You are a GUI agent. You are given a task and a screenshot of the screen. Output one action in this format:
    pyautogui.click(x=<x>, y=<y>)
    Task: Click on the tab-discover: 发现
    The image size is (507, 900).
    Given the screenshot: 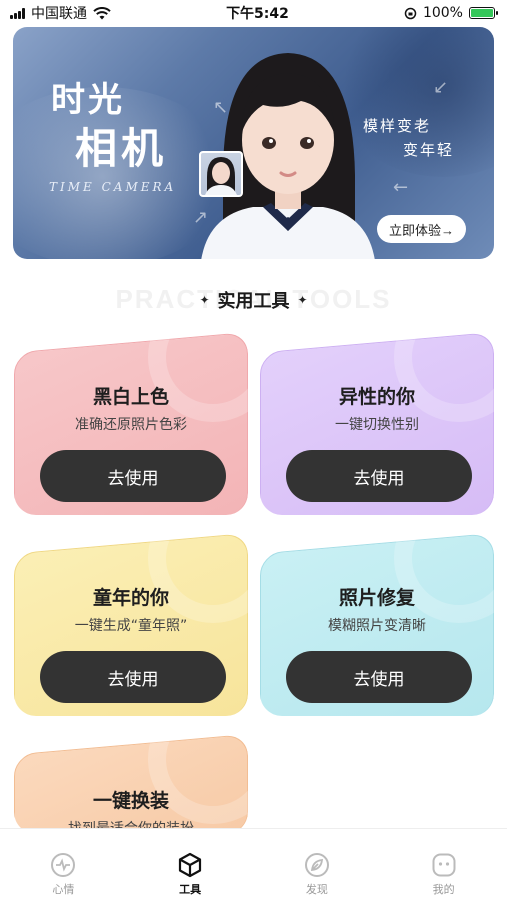 What is the action you would take?
    pyautogui.click(x=317, y=874)
    